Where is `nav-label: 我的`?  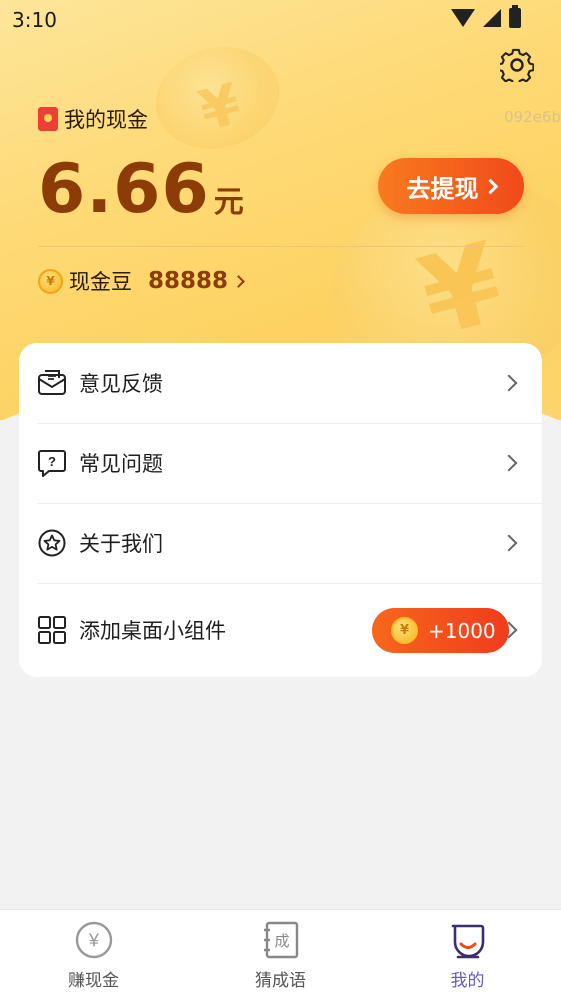 nav-label: 我的 is located at coordinates (467, 981).